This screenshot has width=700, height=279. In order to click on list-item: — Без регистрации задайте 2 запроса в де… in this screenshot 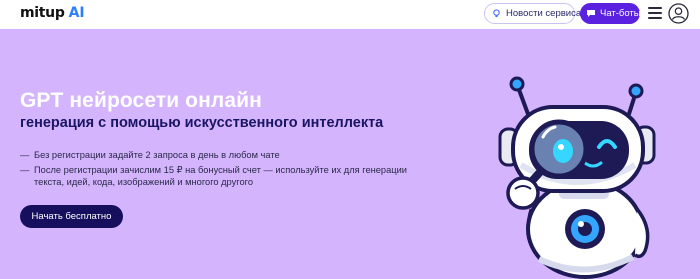, I will do `click(220, 155)`.